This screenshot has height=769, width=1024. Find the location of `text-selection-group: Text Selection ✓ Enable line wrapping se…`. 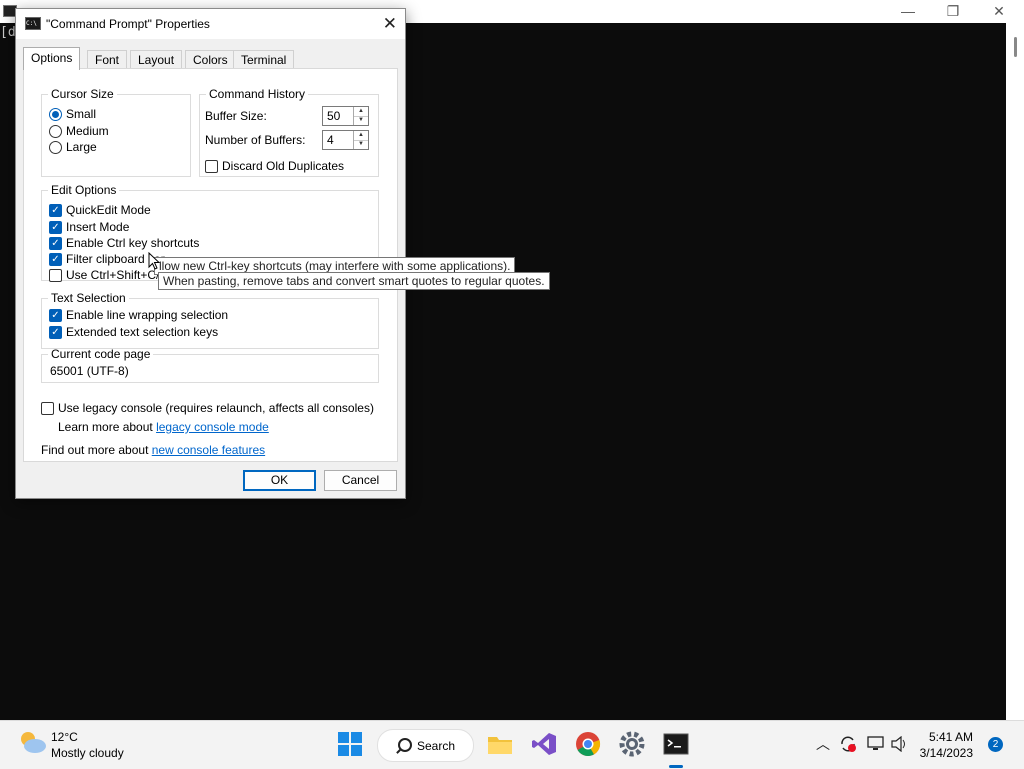

text-selection-group: Text Selection ✓ Enable line wrapping se… is located at coordinates (210, 320).